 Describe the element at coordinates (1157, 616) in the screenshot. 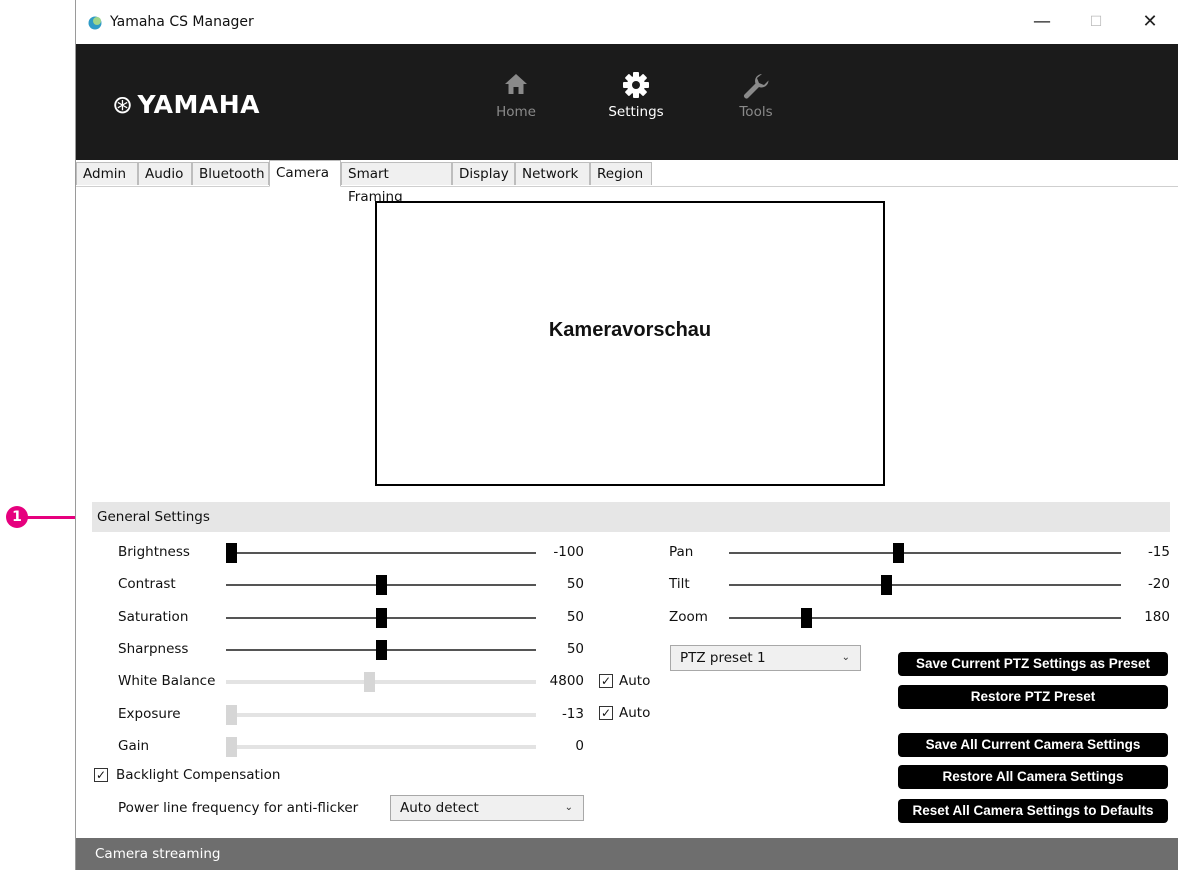

I see `zoom-value: 180` at that location.